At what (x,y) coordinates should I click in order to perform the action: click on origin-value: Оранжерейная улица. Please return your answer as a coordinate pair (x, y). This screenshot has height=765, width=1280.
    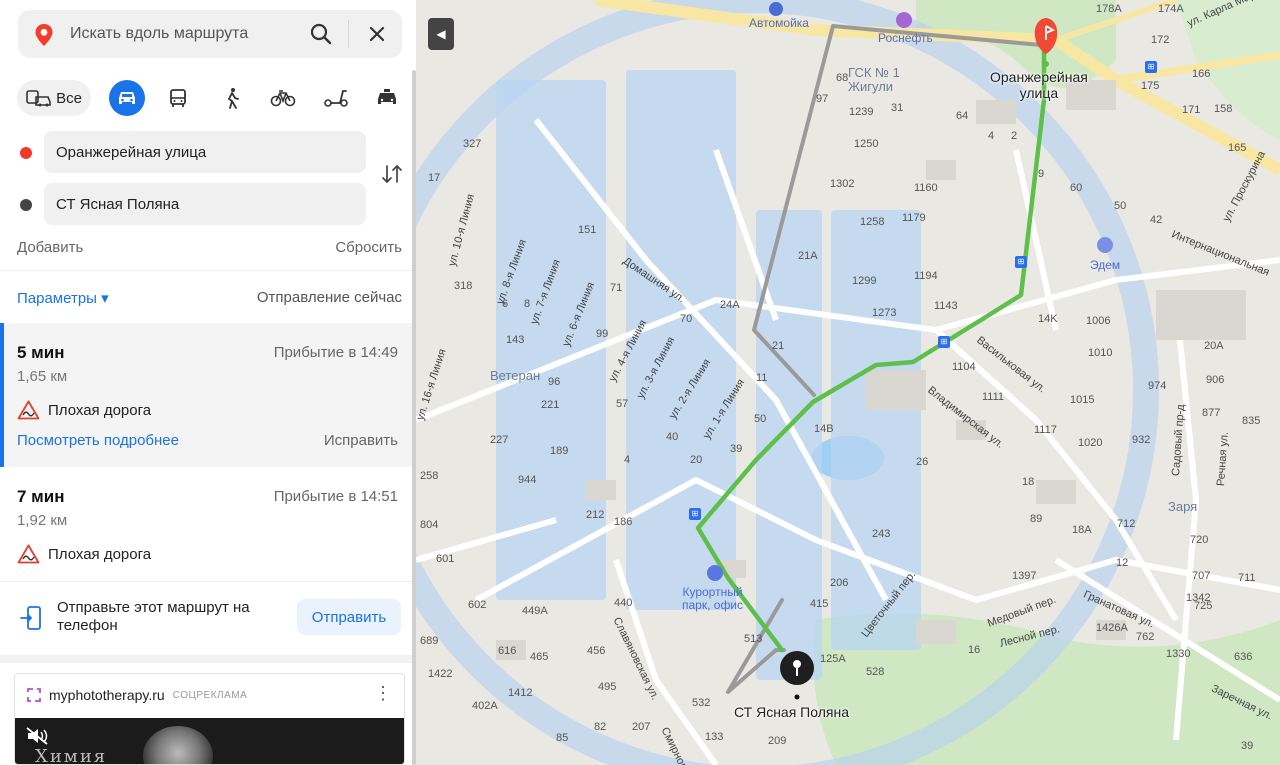
    Looking at the image, I should click on (131, 152).